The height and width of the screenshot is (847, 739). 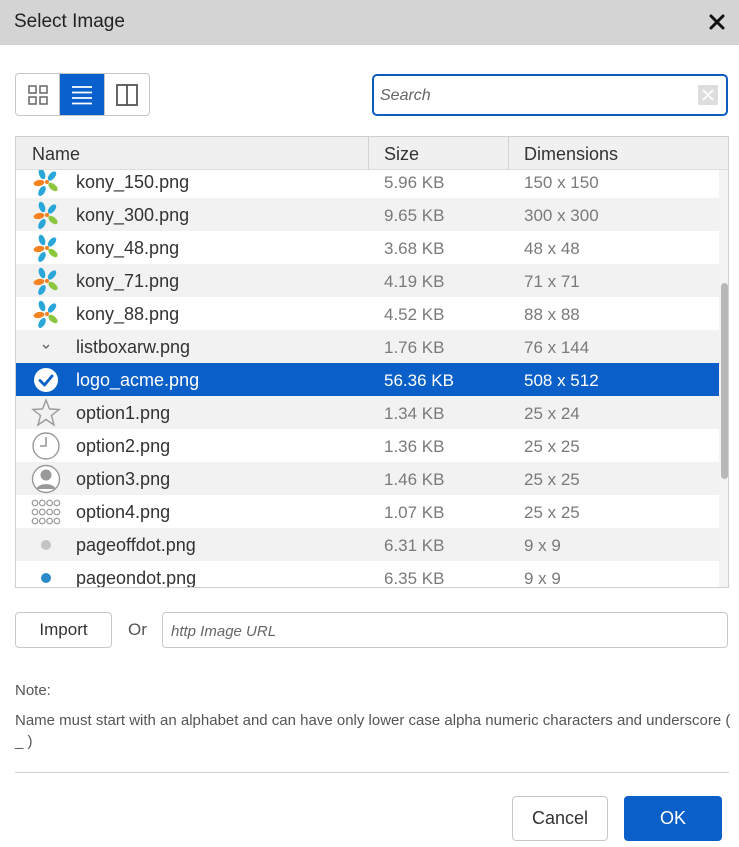 I want to click on file-size-cell: 1.46 KB, so click(x=414, y=479).